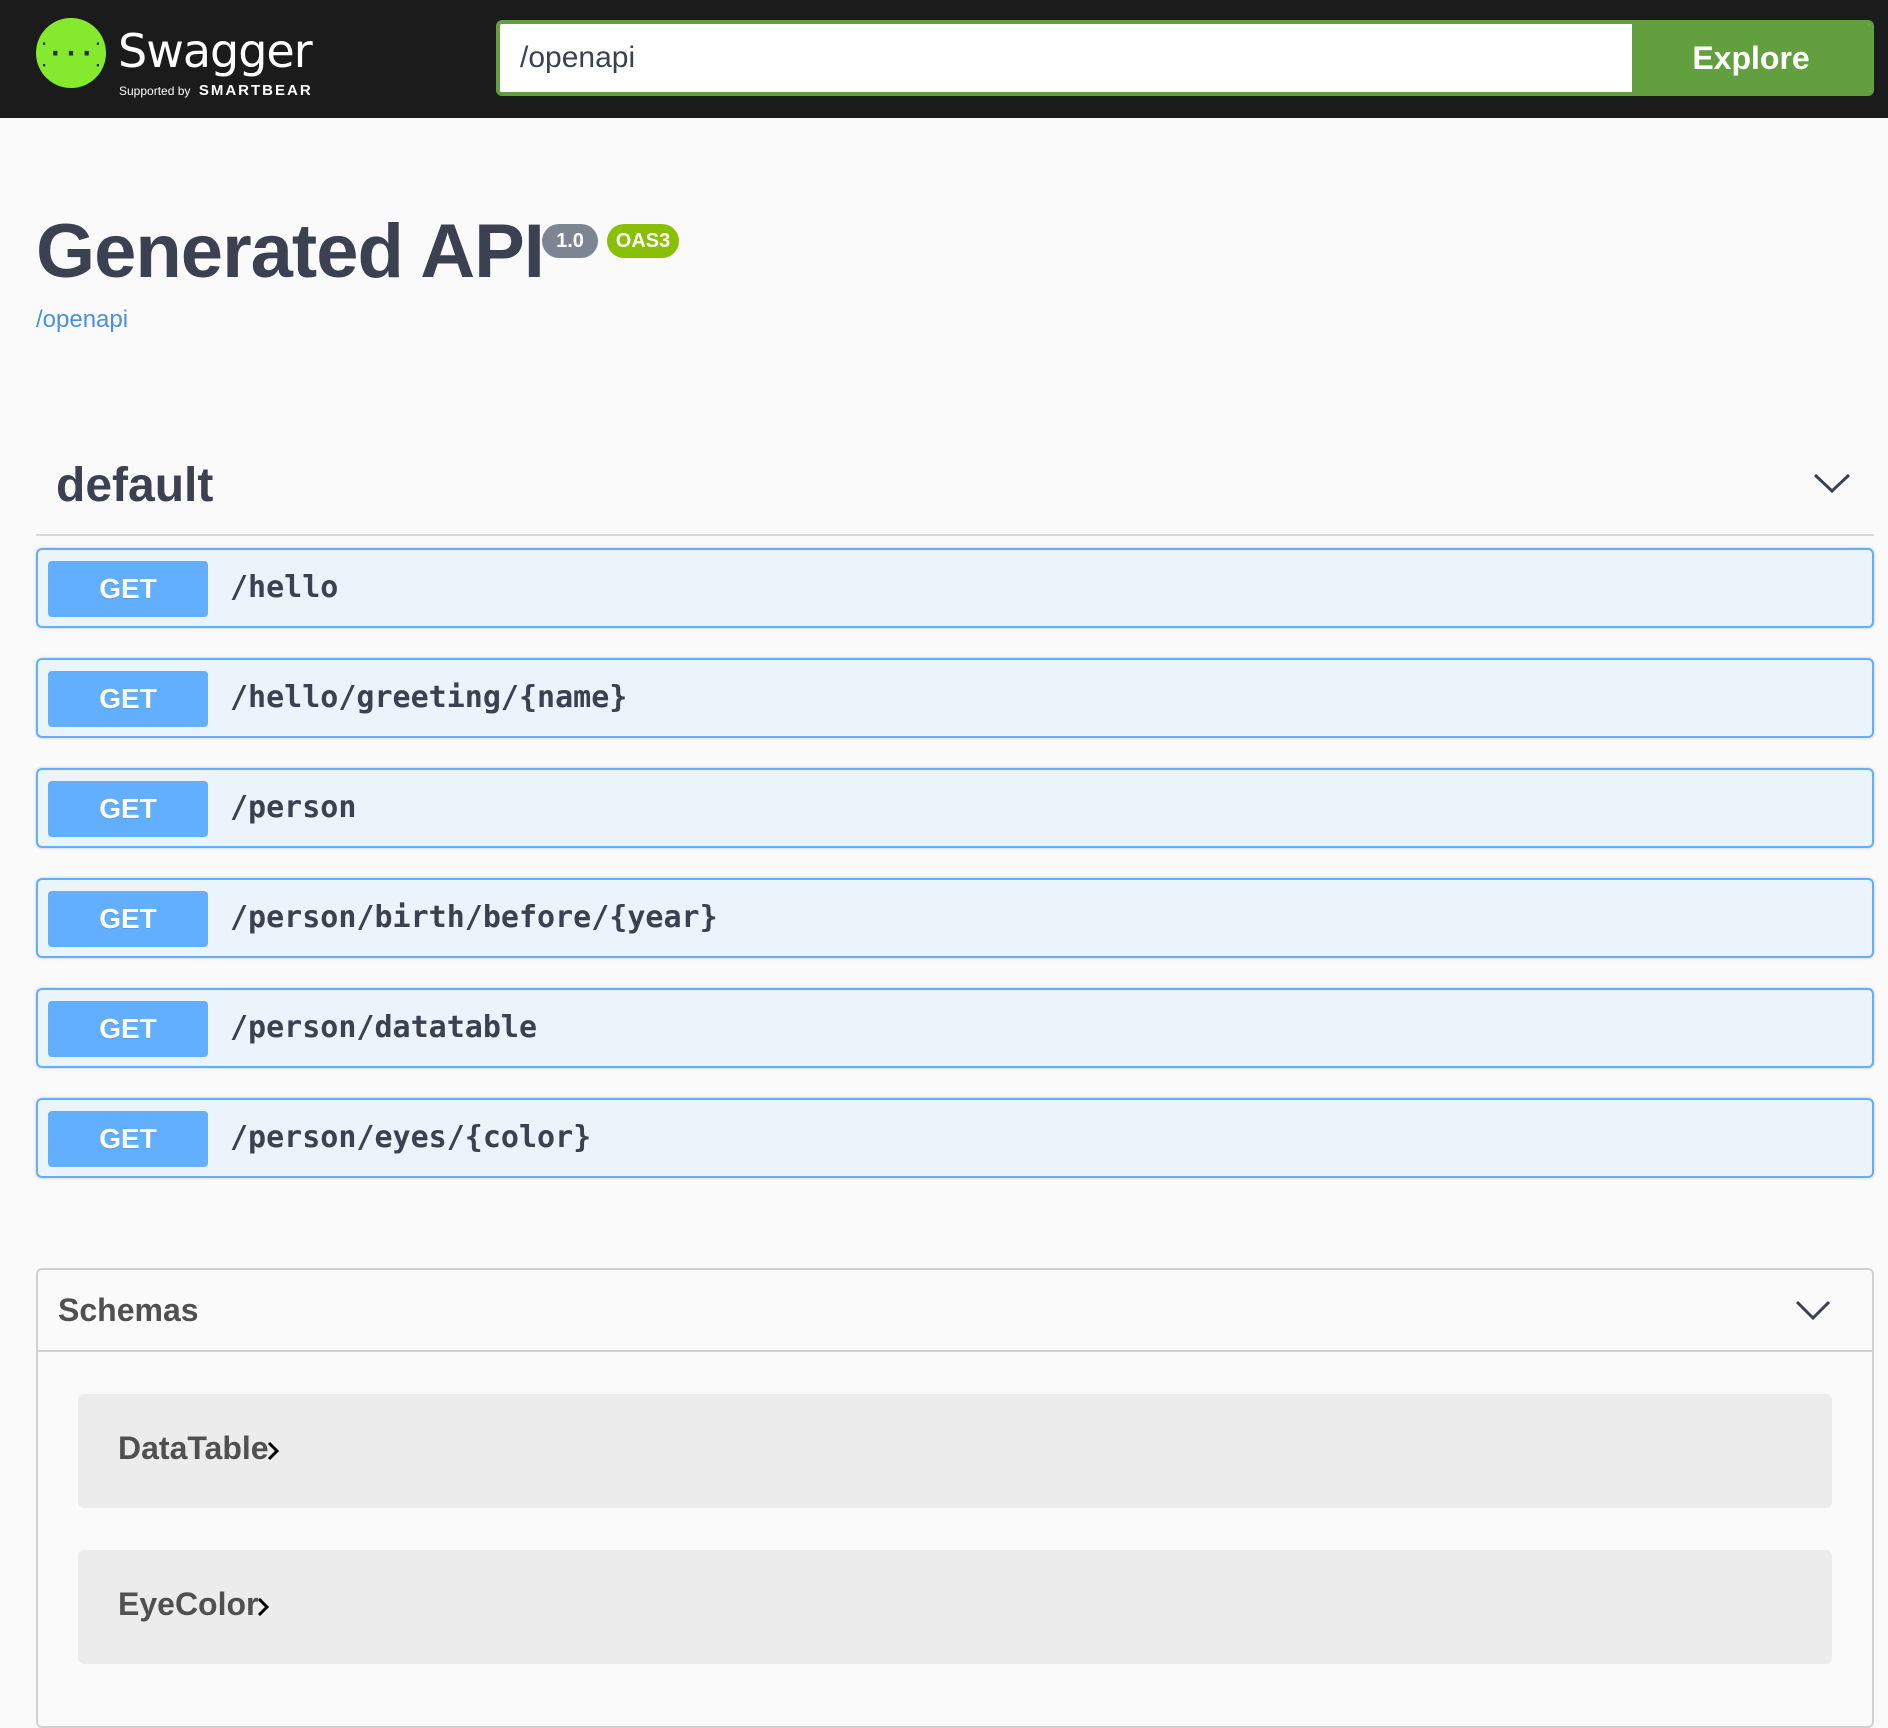  I want to click on swagger-logo: {···} Swagger Supported by SMARTBEAR, so click(186, 59).